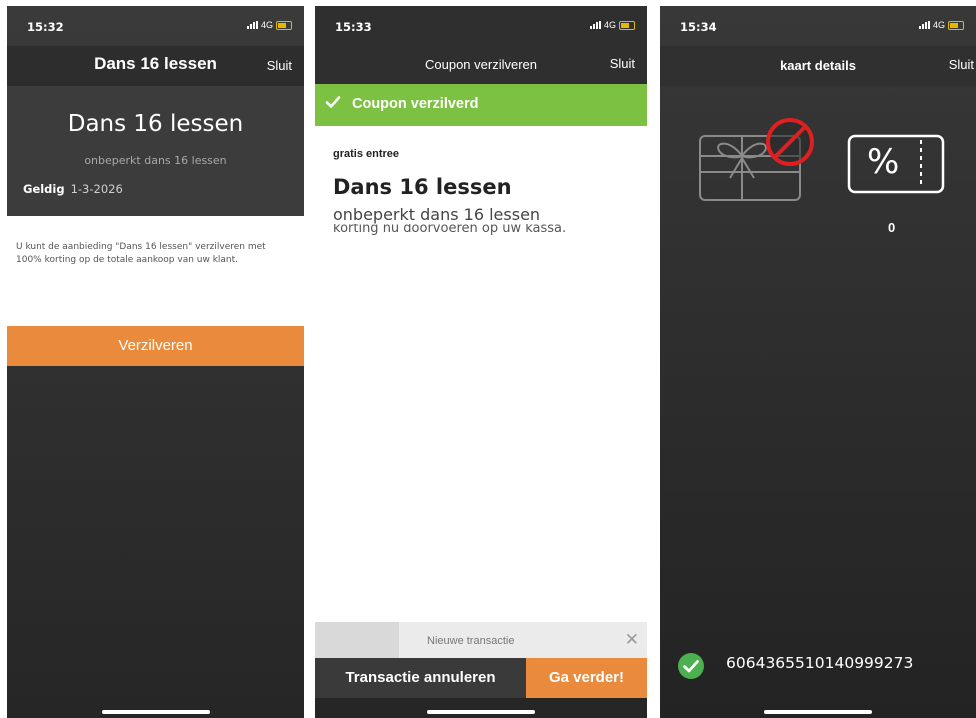 This screenshot has height=718, width=976. I want to click on validity-date: 1-3-2026, so click(96, 189).